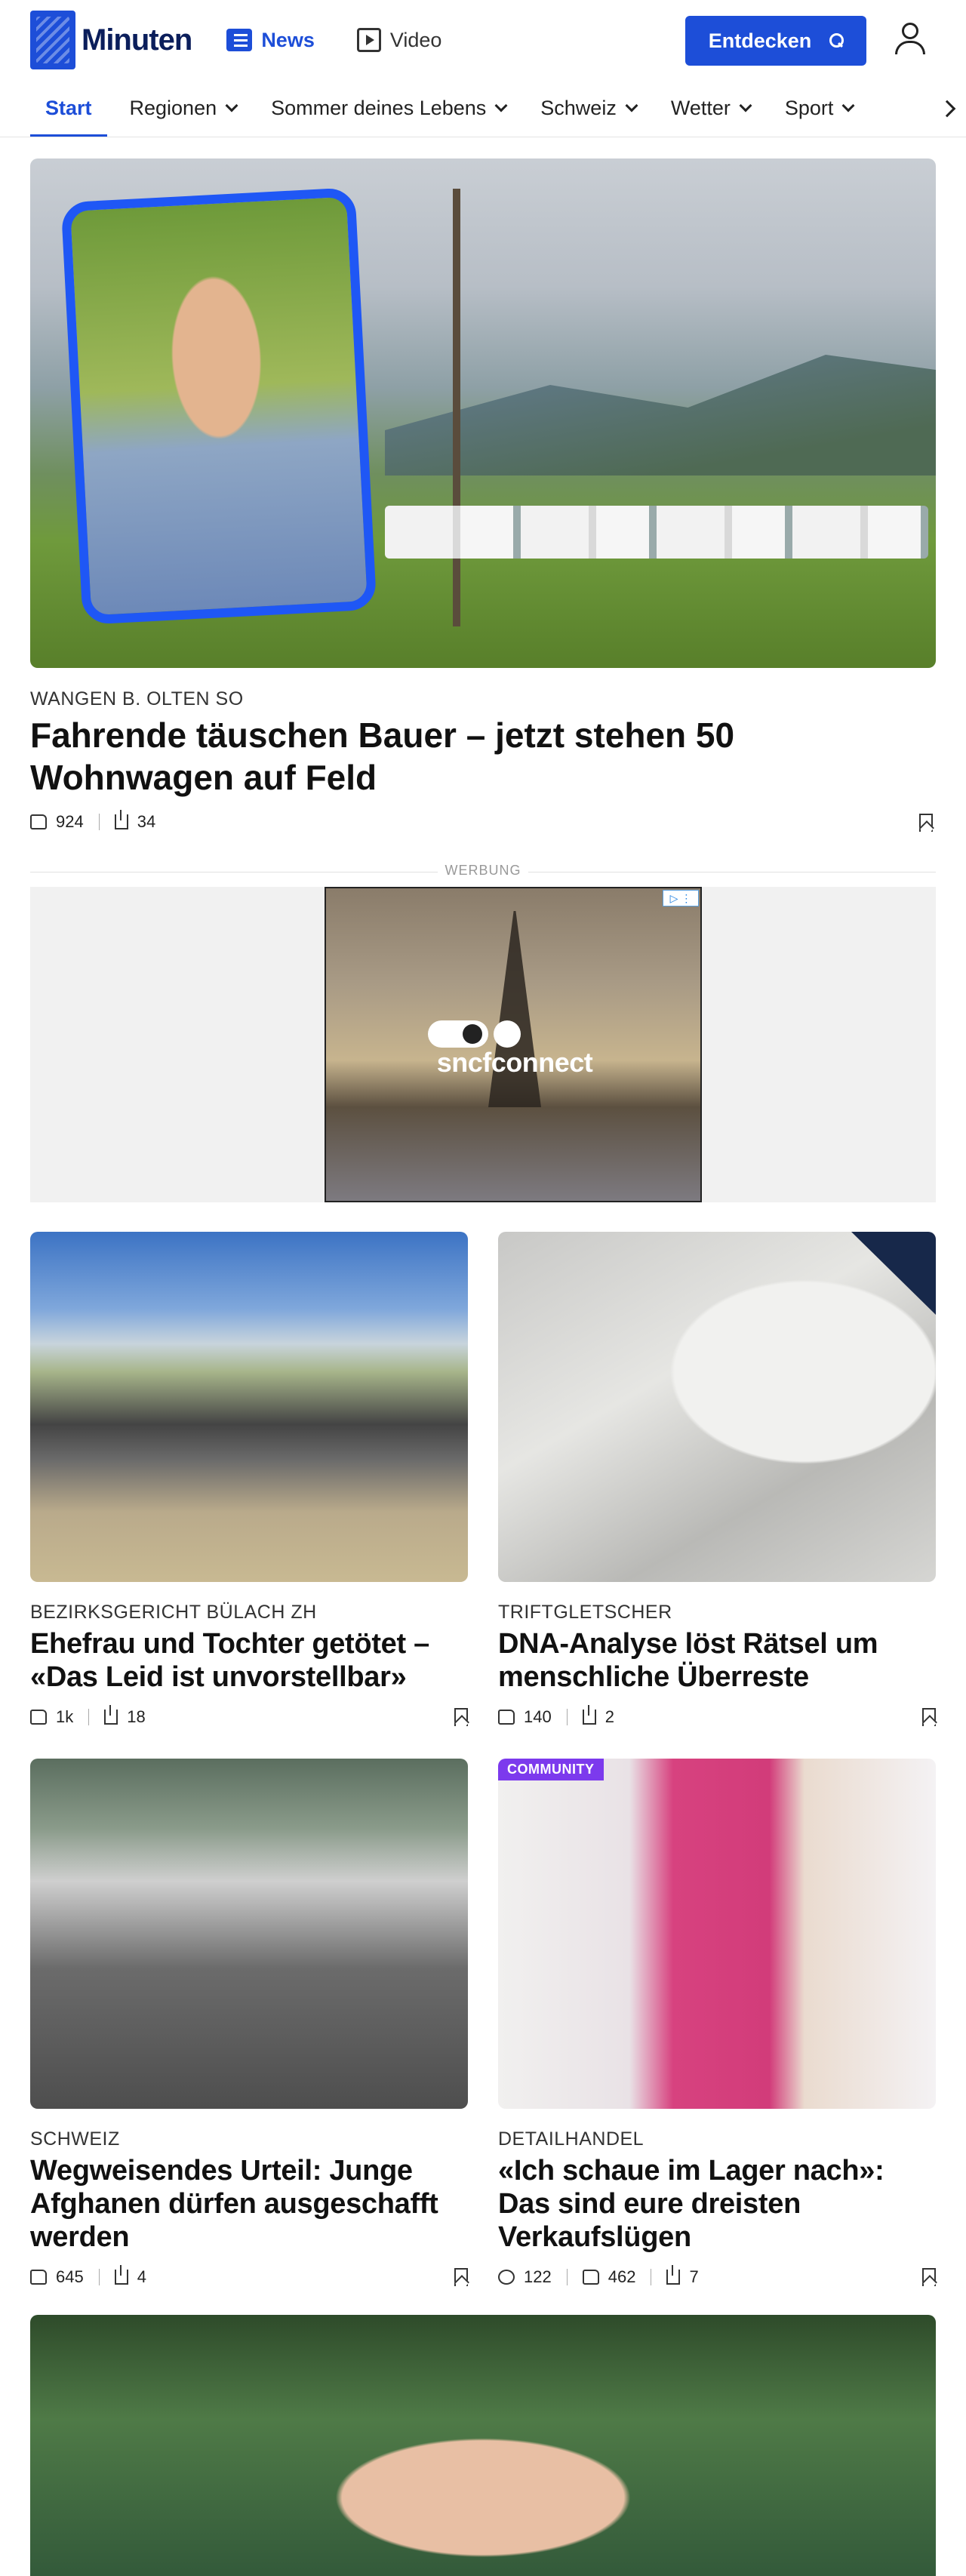 Image resolution: width=966 pixels, height=2576 pixels. Describe the element at coordinates (717, 2276) in the screenshot. I see `article-meta: 122 462 7` at that location.